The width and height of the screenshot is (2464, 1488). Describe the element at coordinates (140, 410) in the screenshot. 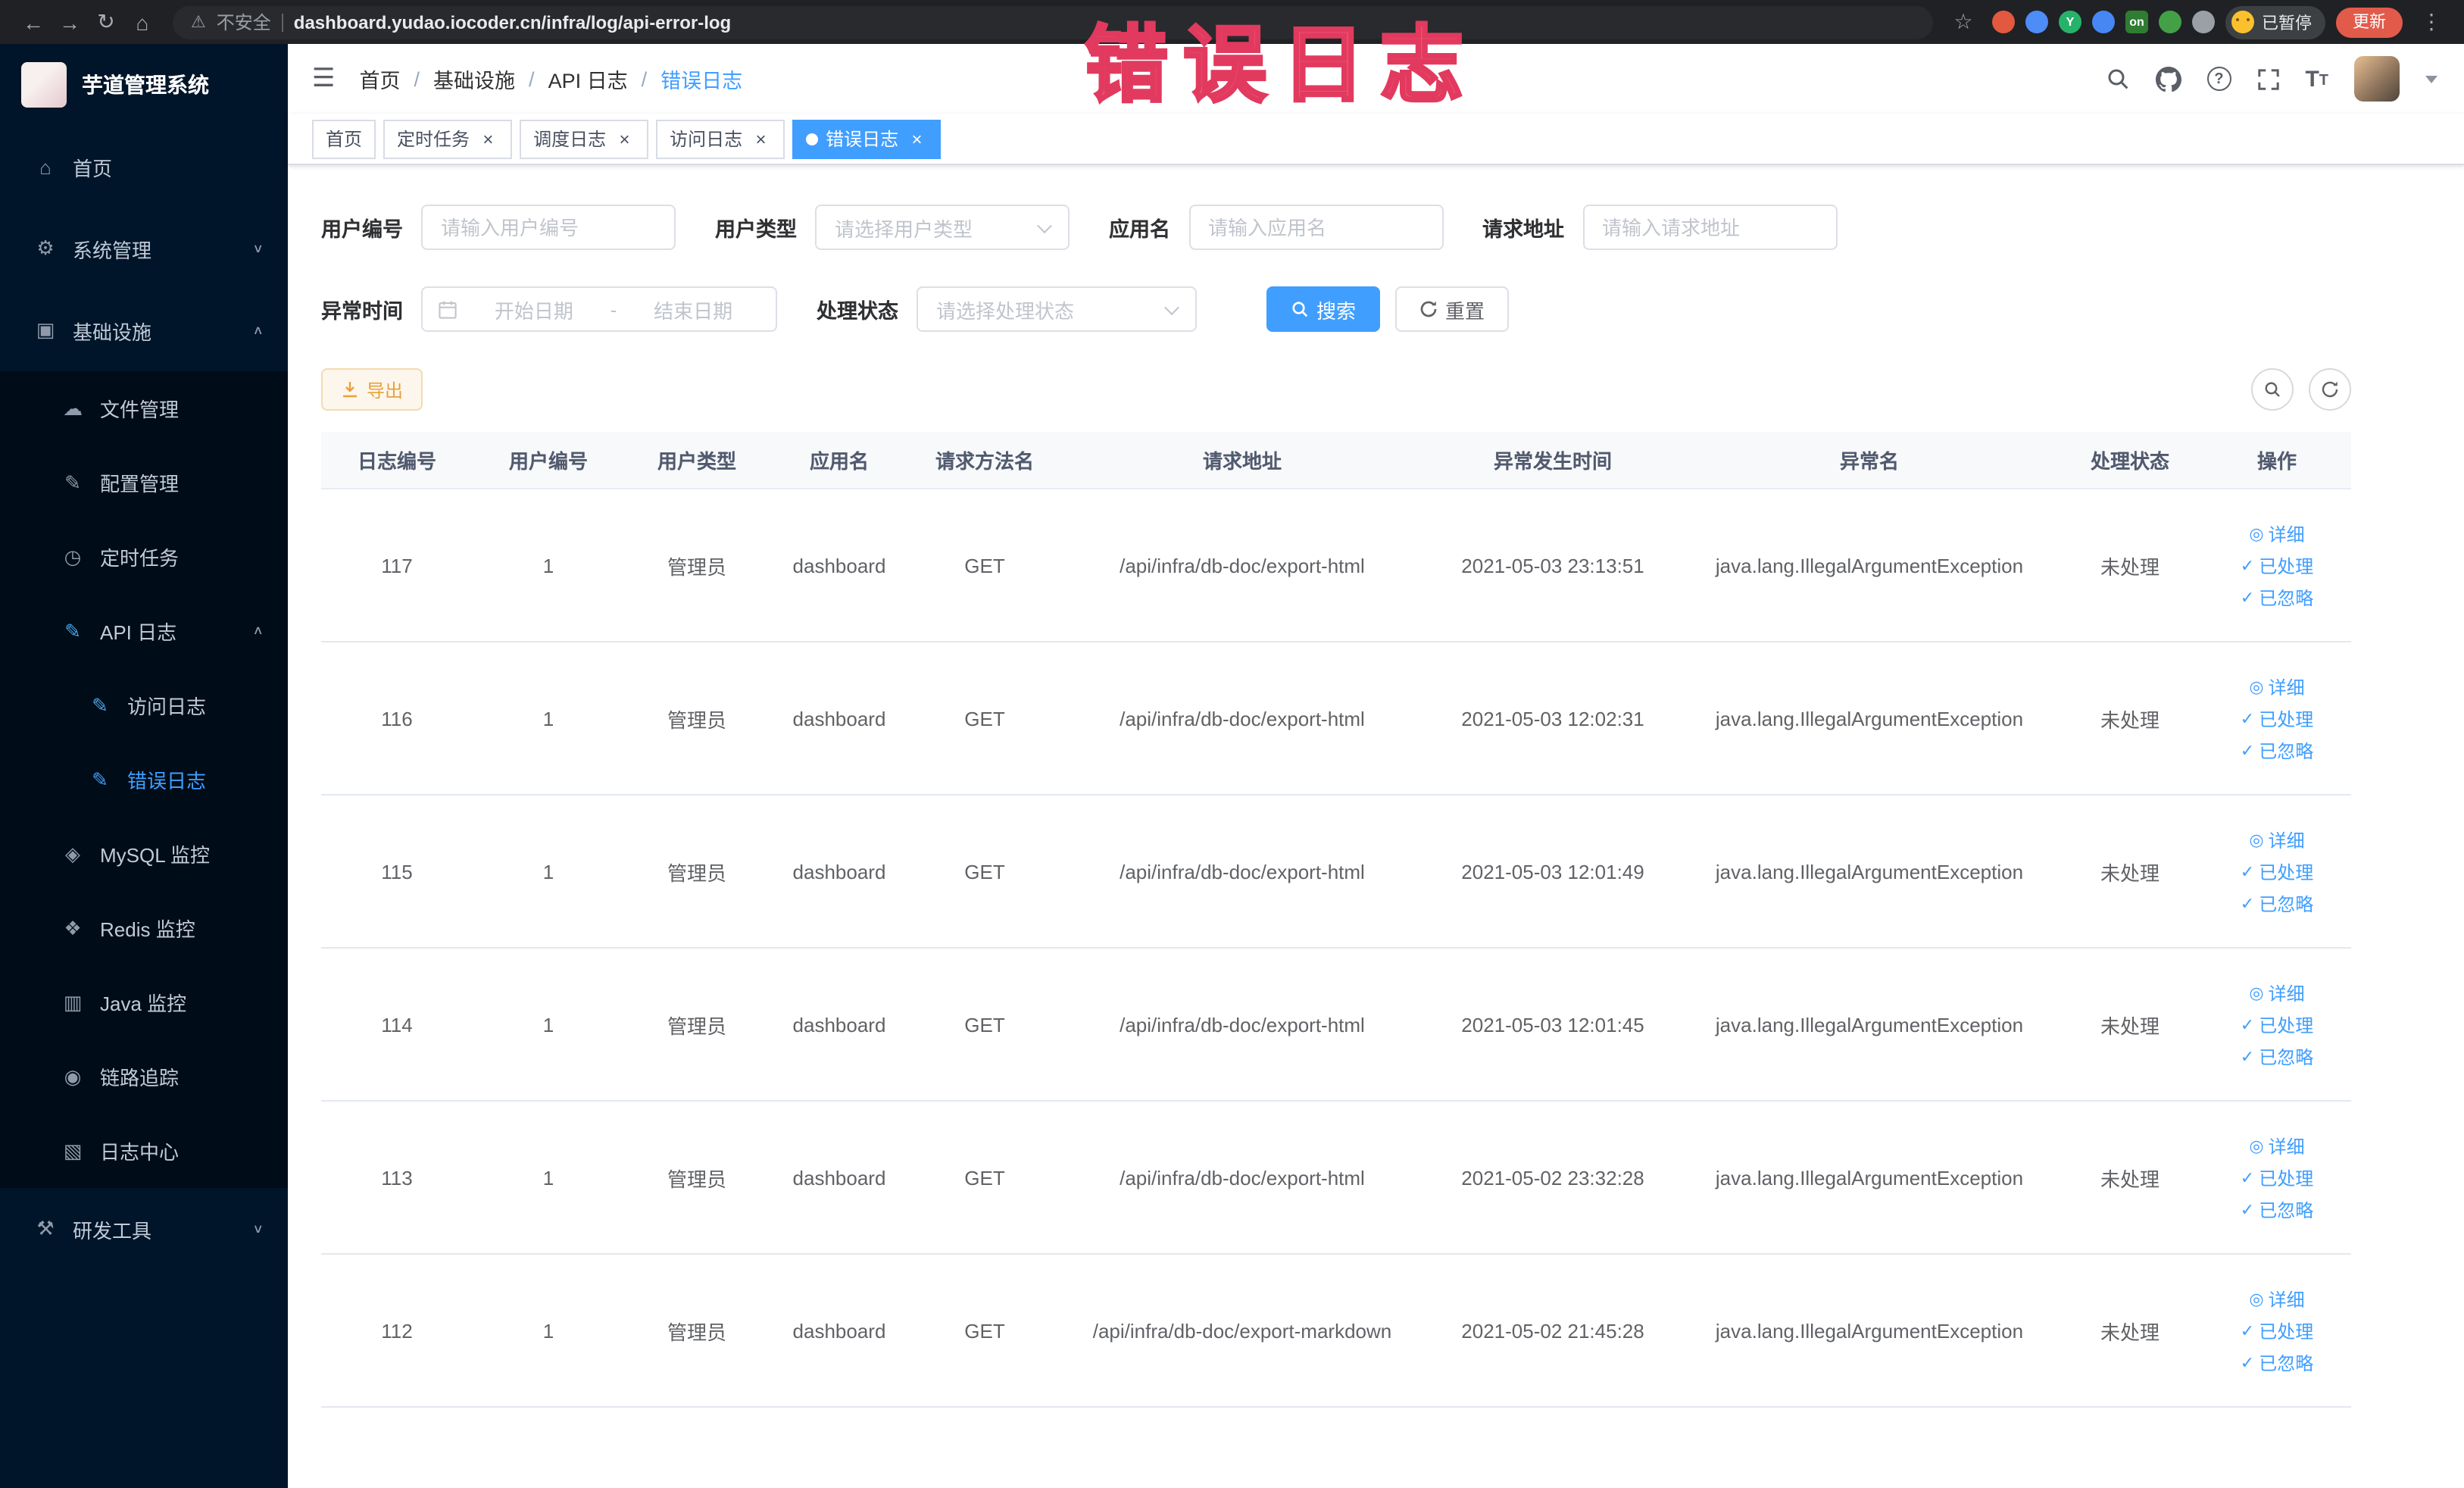

I see `sidebar-item-label: 文件管理` at that location.